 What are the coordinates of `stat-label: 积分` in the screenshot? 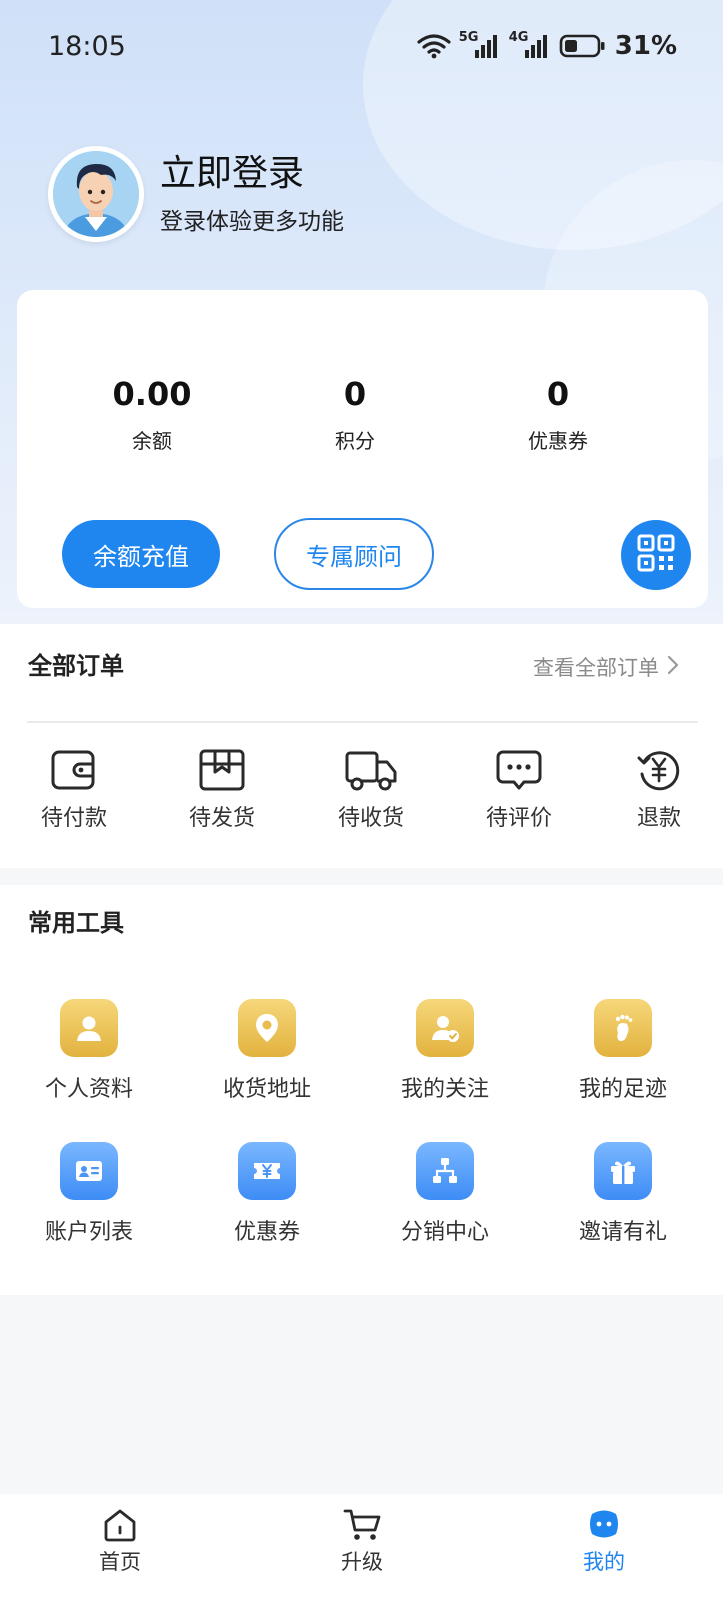 It's located at (355, 441).